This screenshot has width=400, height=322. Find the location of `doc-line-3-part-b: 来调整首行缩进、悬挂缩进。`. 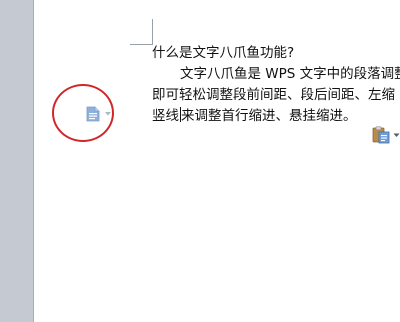

doc-line-3-part-b: 来调整首行缩进、悬挂缩进。 is located at coordinates (269, 116).